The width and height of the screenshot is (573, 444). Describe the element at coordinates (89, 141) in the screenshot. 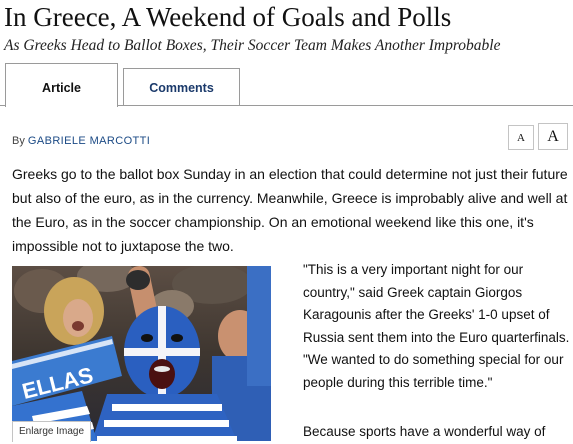

I see `author-link: GABRIELE MARCOTTI` at that location.